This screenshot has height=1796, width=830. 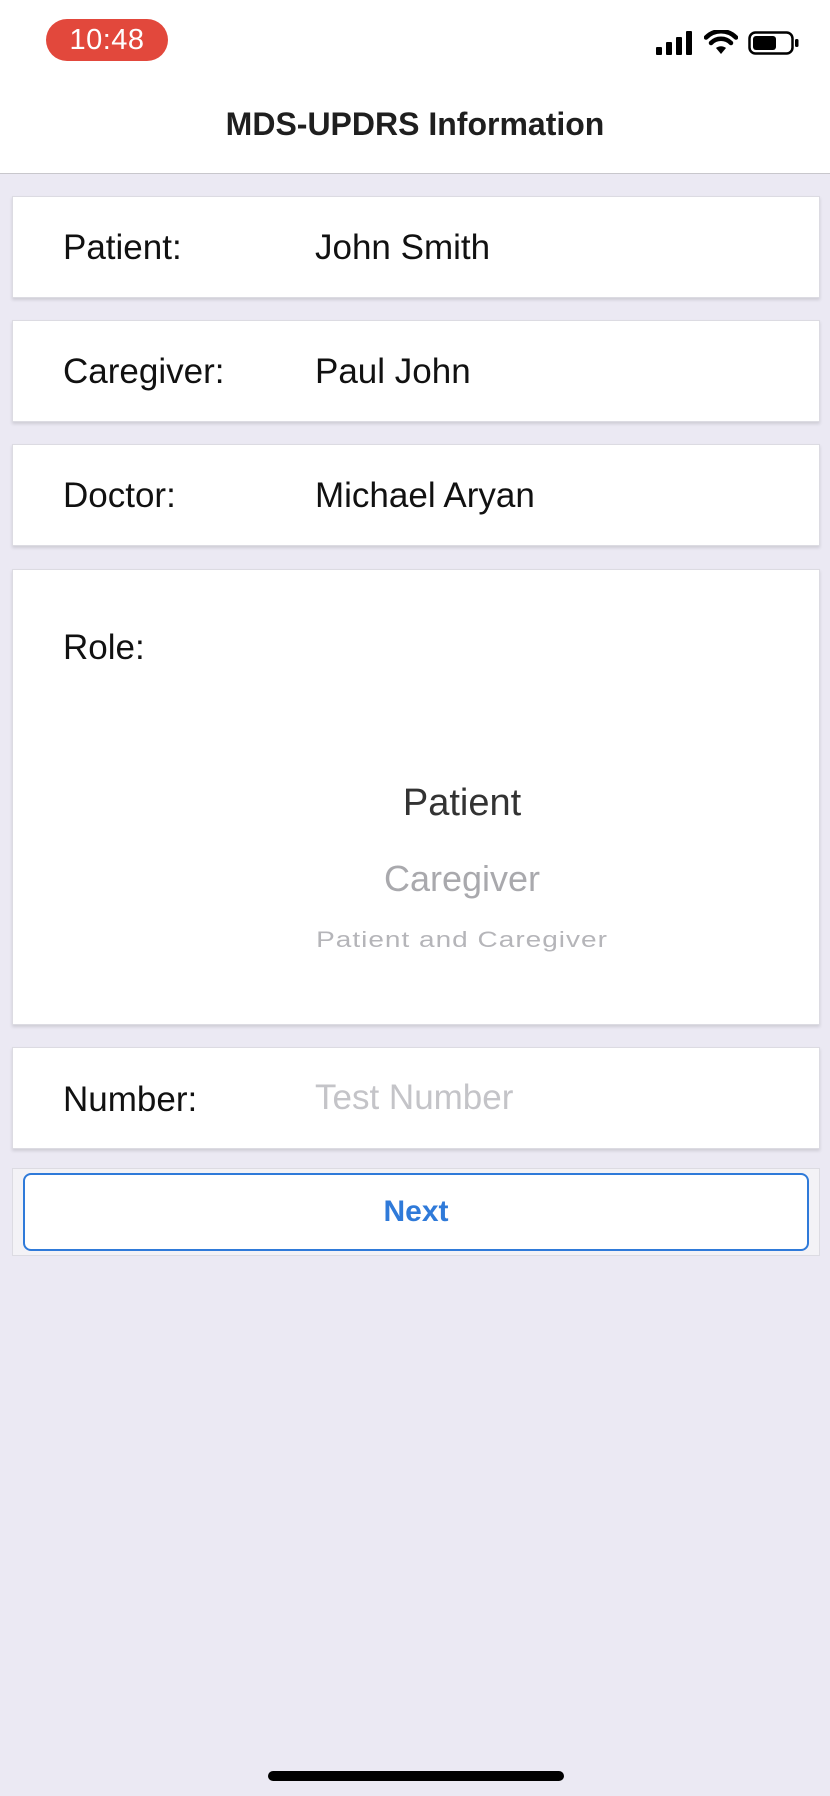 I want to click on role-option-caregiver: Caregiver, so click(x=416, y=879).